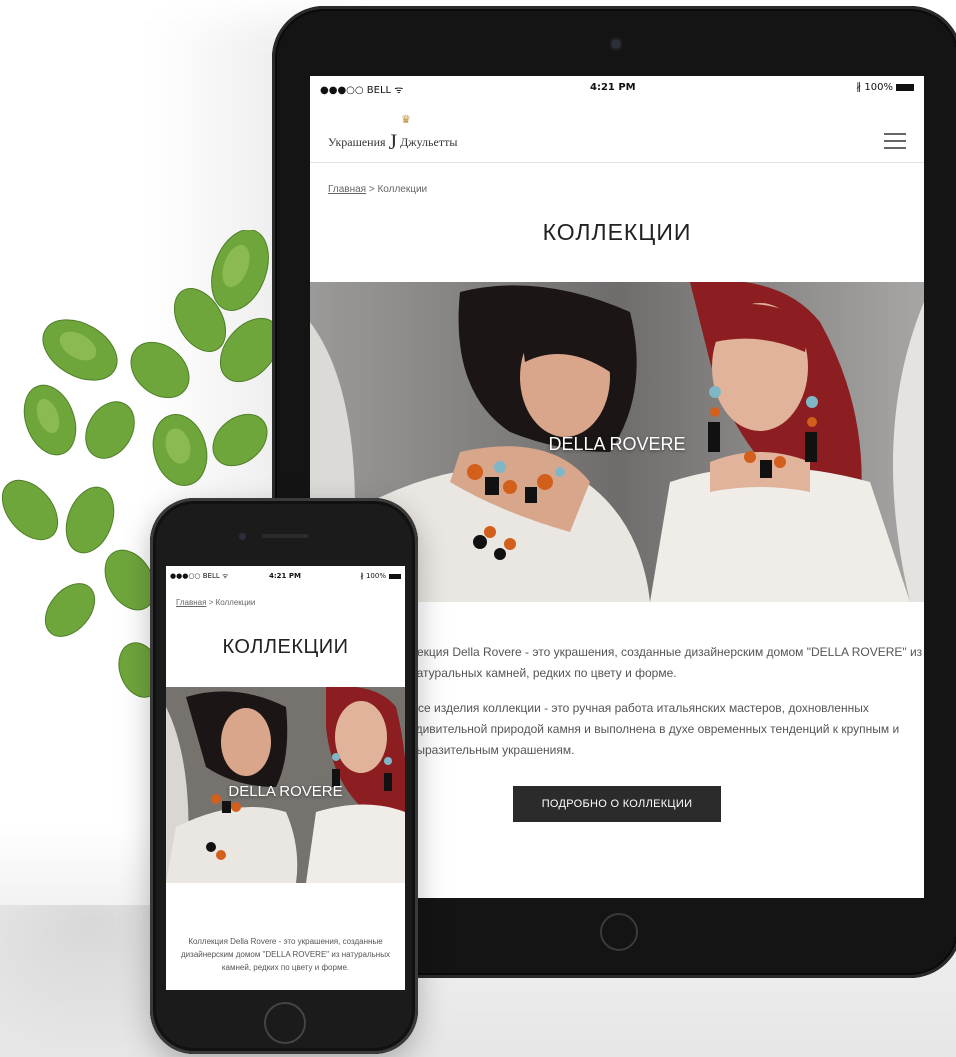 The image size is (956, 1057). What do you see at coordinates (191, 602) in the screenshot?
I see `phone-breadcrumb-home-link: Главная` at bounding box center [191, 602].